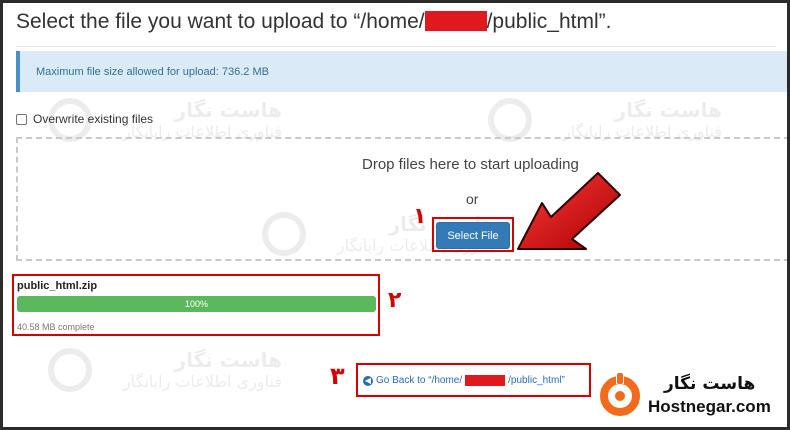 The height and width of the screenshot is (430, 790). I want to click on drop-zone-or: or, so click(472, 199).